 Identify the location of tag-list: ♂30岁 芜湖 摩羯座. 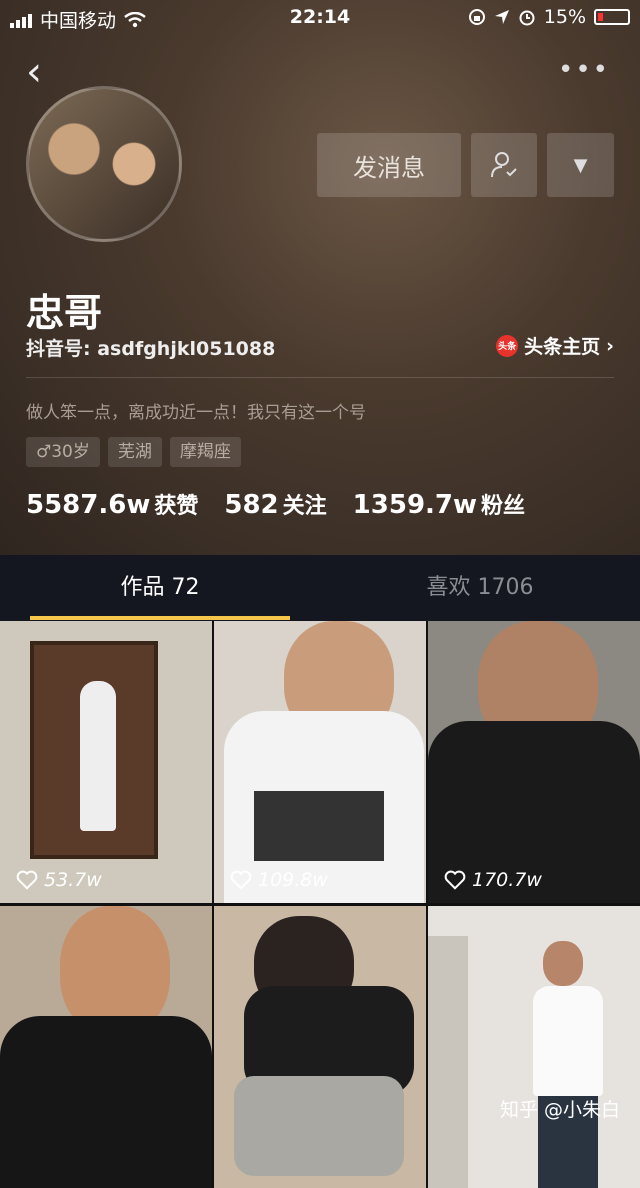
(133, 452).